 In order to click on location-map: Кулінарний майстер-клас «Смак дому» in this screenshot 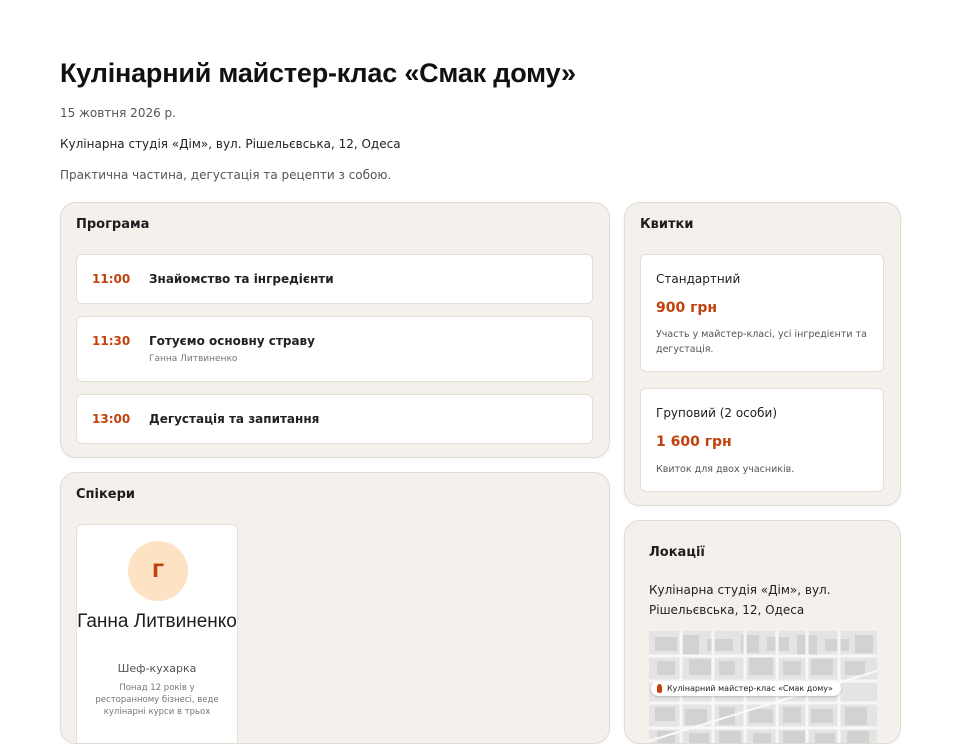, I will do `click(763, 687)`.